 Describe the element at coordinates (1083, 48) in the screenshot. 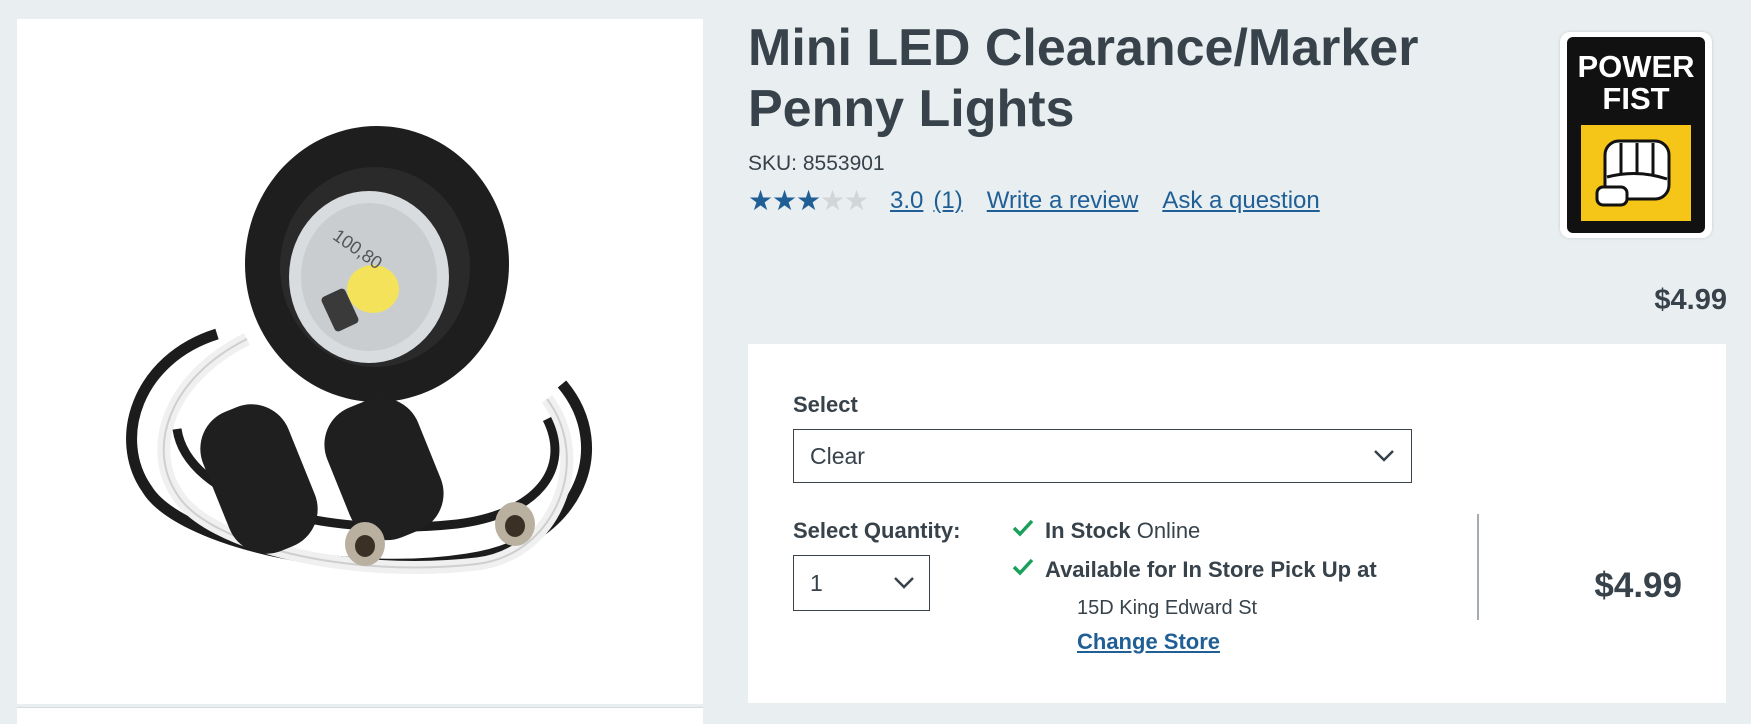

I see `title-line-1: Mini LED Clearance/Marker` at that location.